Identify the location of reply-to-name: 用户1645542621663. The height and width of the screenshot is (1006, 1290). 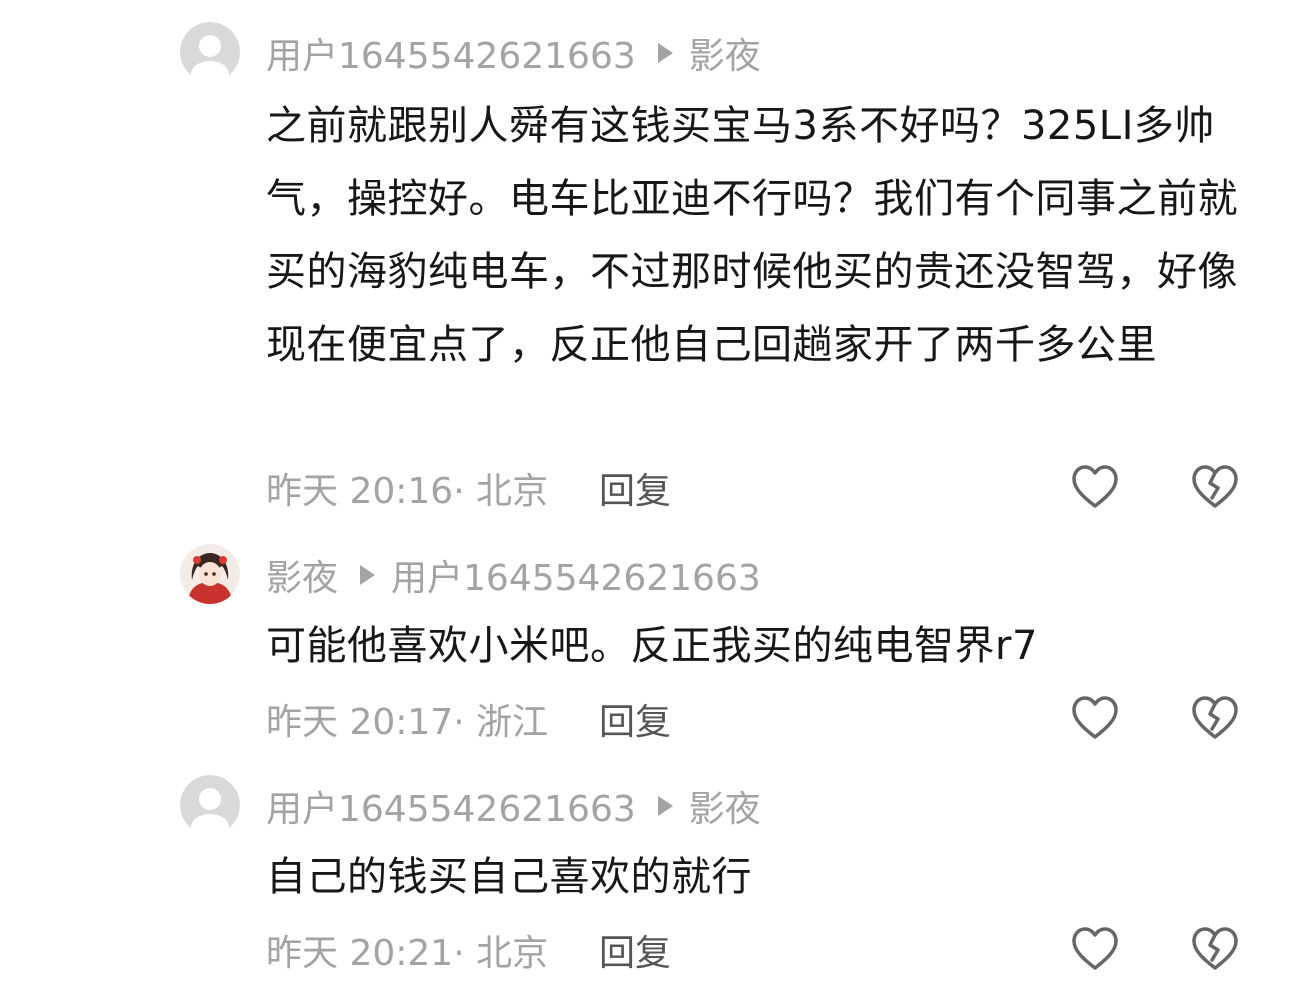
(576, 575).